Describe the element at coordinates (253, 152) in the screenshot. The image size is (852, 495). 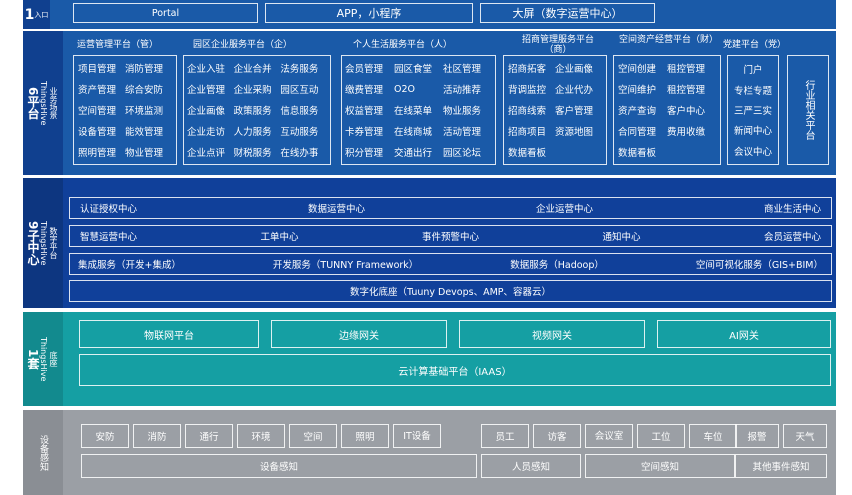
I see `platform-item: 财税服务` at that location.